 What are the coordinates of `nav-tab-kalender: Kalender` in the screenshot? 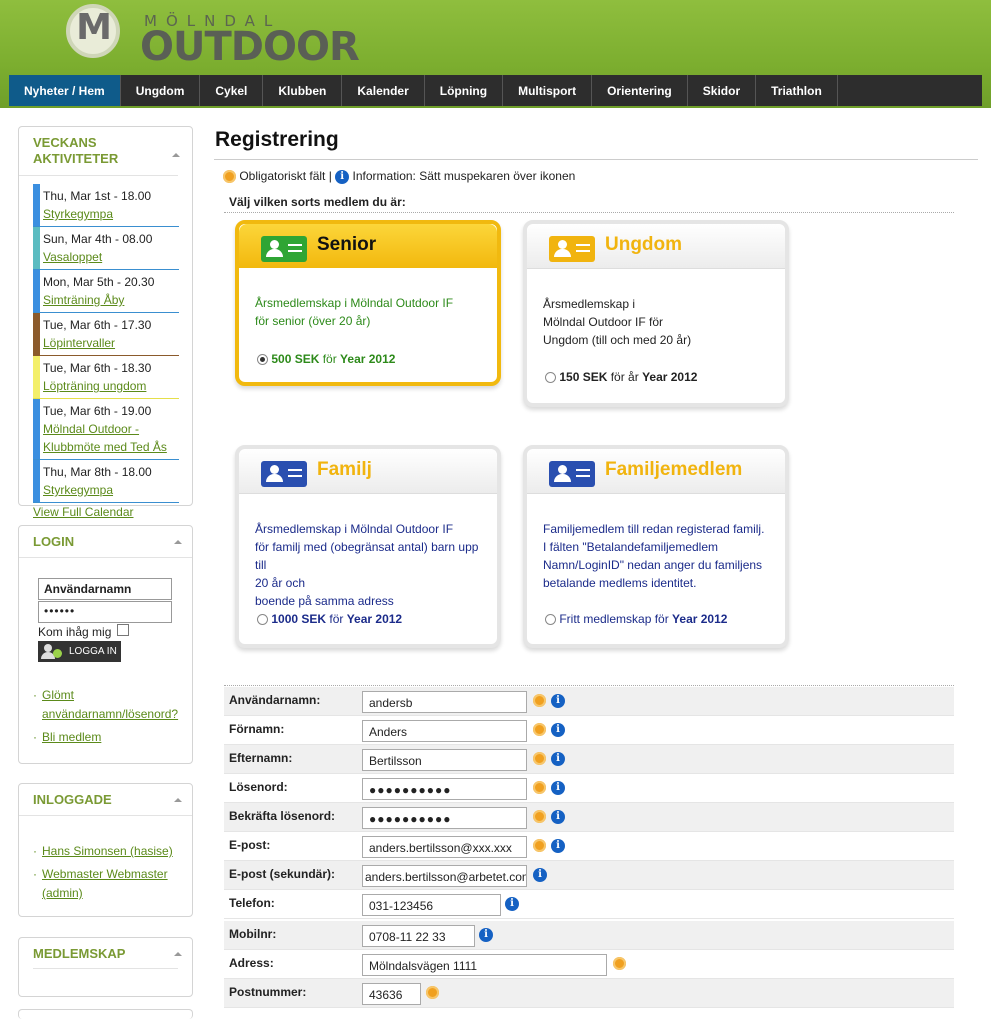 It's located at (383, 90).